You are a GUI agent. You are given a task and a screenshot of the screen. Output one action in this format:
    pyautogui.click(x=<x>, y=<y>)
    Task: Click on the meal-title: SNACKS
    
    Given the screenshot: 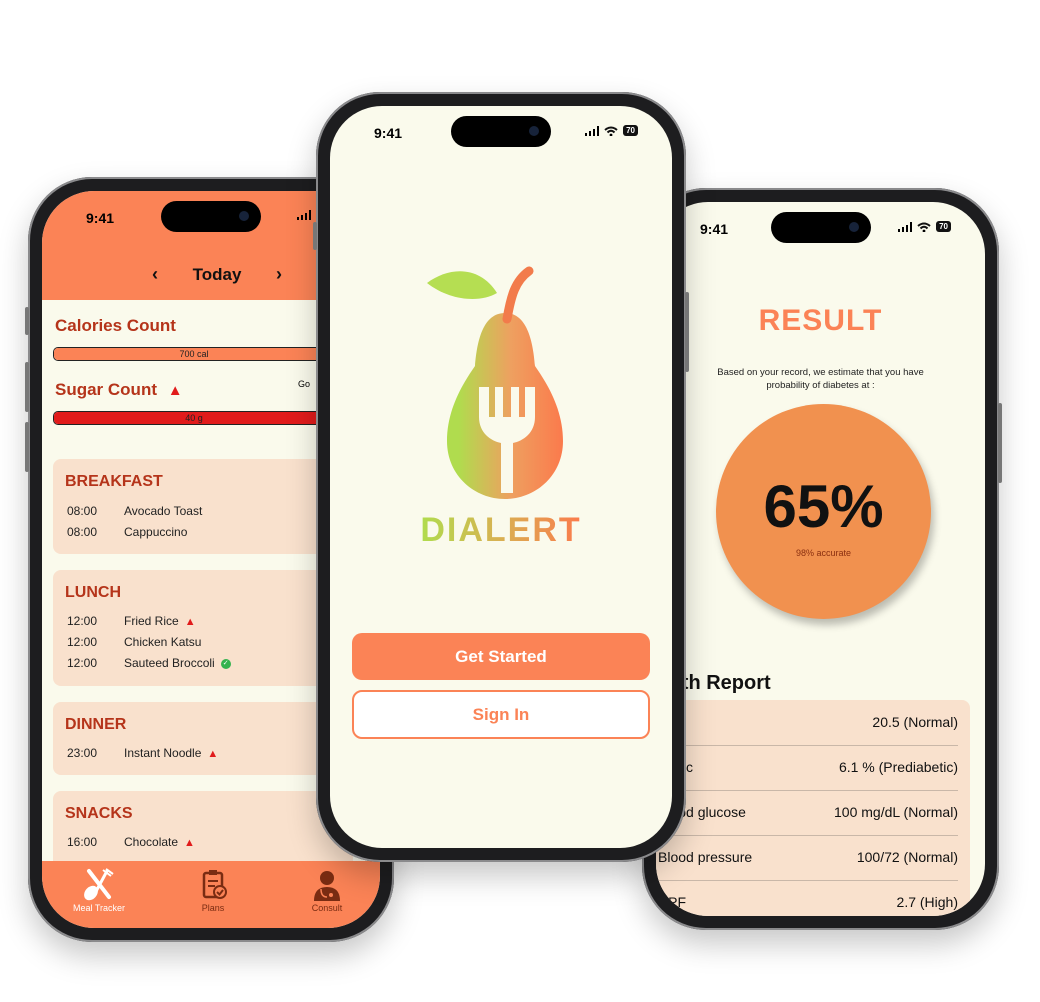 What is the action you would take?
    pyautogui.click(x=99, y=813)
    